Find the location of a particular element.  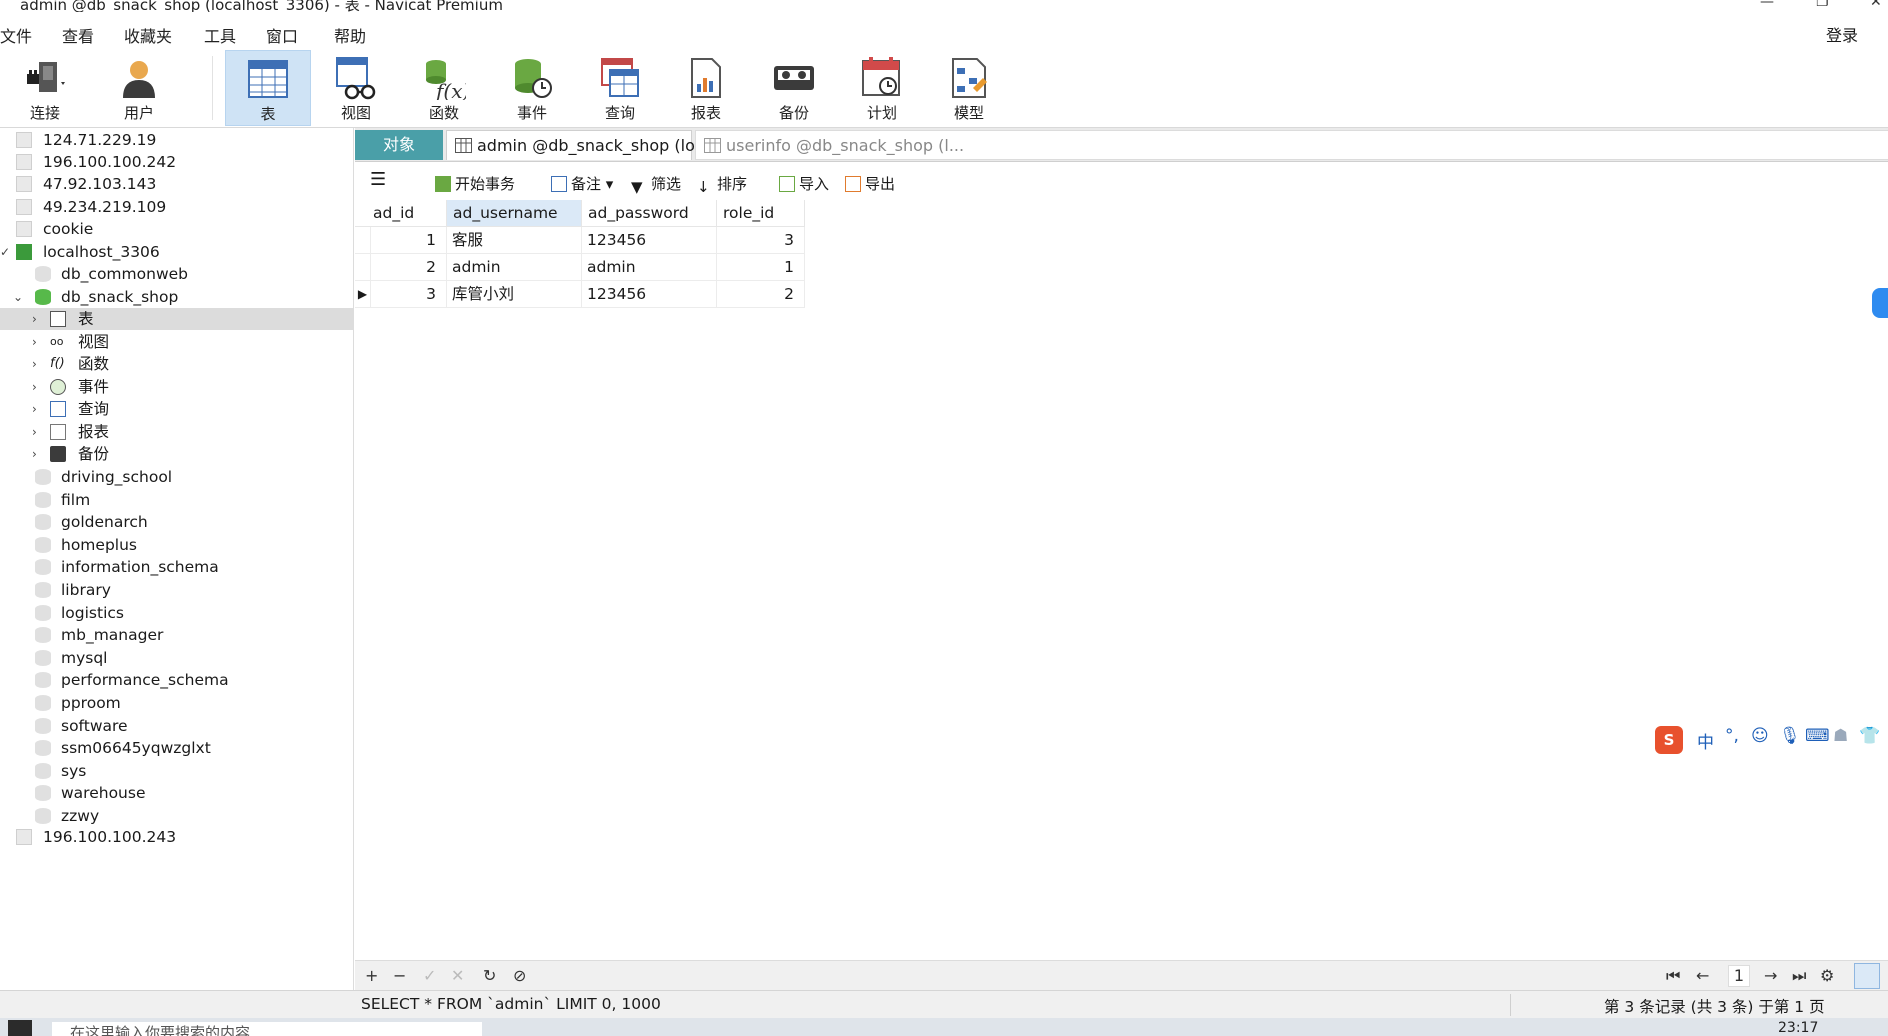

tree-node-reports: › 报表 is located at coordinates (176, 432).